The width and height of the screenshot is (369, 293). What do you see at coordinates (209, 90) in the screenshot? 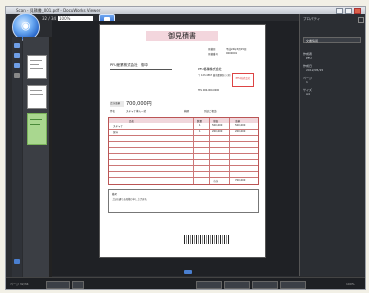
I see `company-phone: TEL 000-000-0000` at bounding box center [209, 90].